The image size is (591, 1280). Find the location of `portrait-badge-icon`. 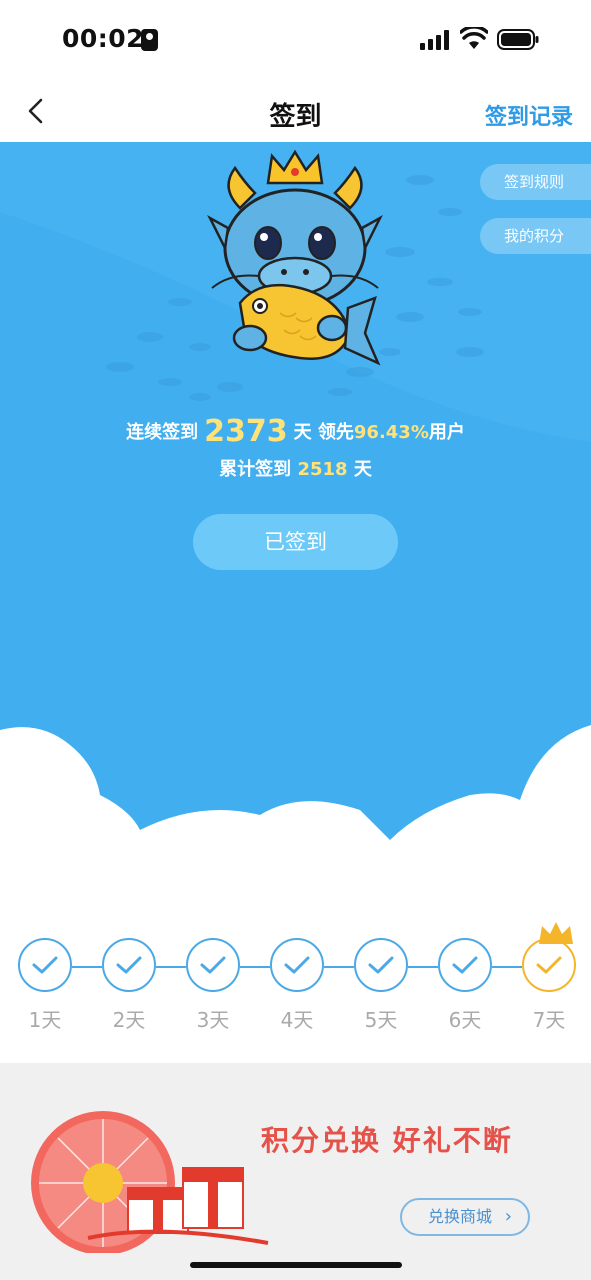

portrait-badge-icon is located at coordinates (149, 40).